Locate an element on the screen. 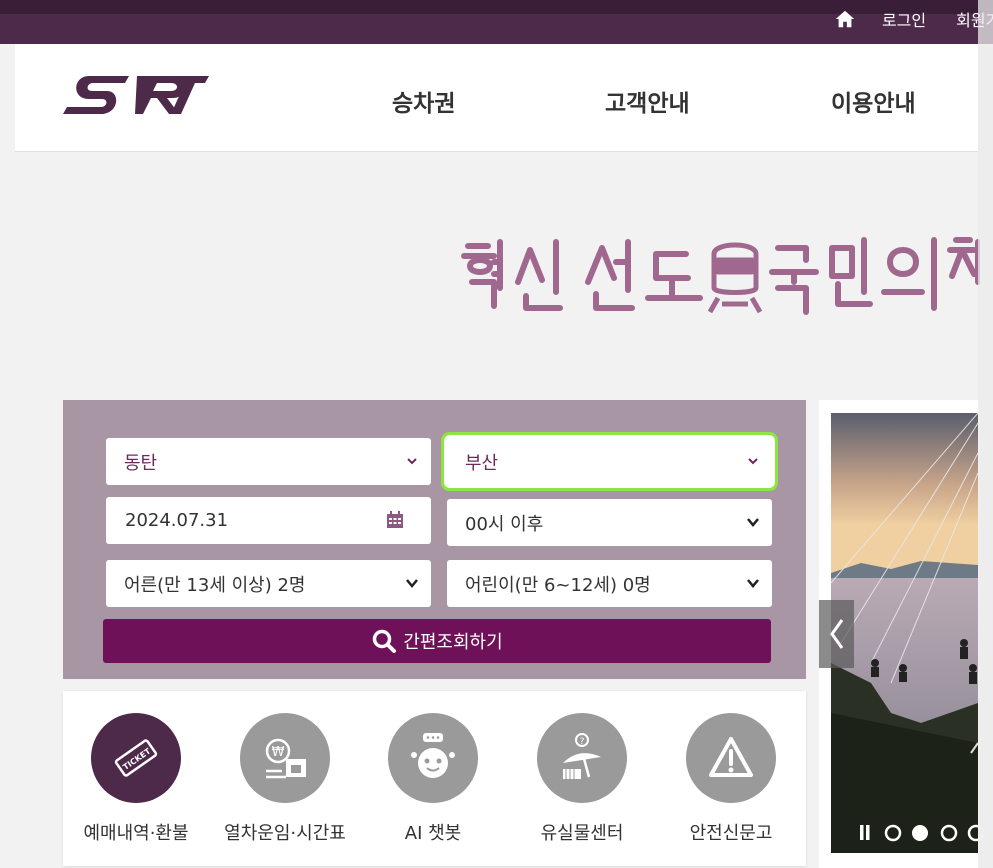  ticket-icon: TICKET is located at coordinates (136, 758).